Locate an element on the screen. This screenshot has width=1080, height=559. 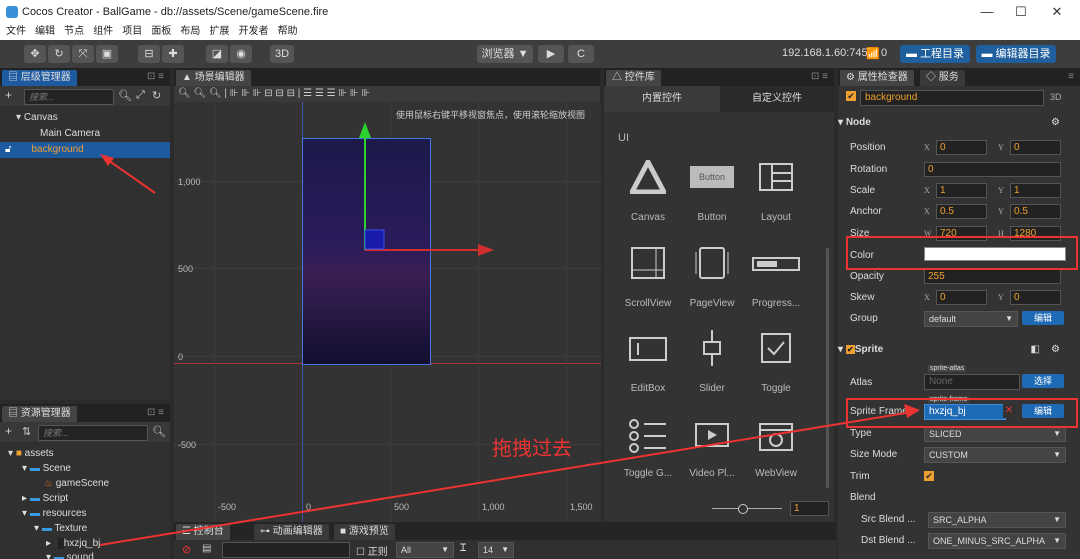
scrollview-widget-icon is located at coordinates (648, 263).